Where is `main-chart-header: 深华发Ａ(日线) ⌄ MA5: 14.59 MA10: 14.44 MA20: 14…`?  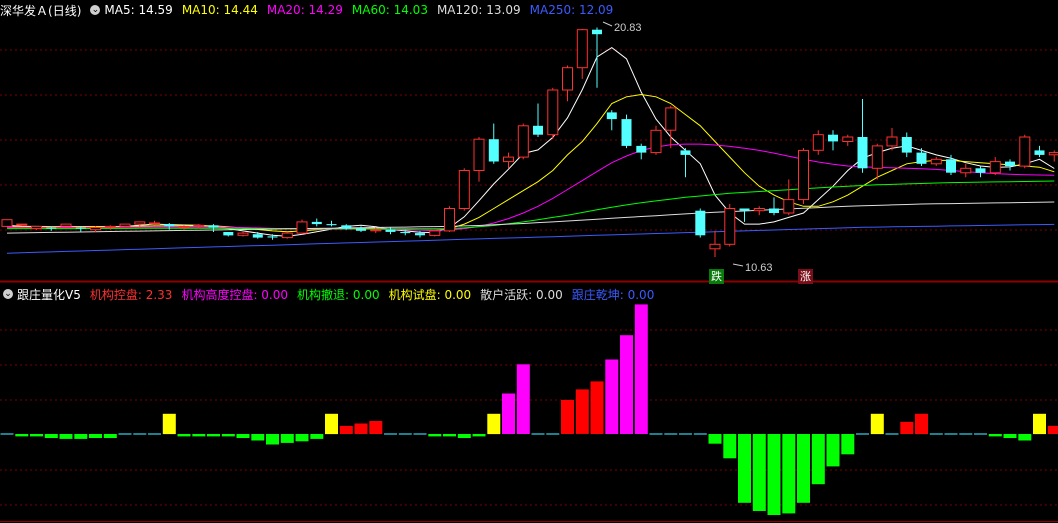
main-chart-header: 深华发Ａ(日线) ⌄ MA5: 14.59 MA10: 14.44 MA20: 14… is located at coordinates (311, 10).